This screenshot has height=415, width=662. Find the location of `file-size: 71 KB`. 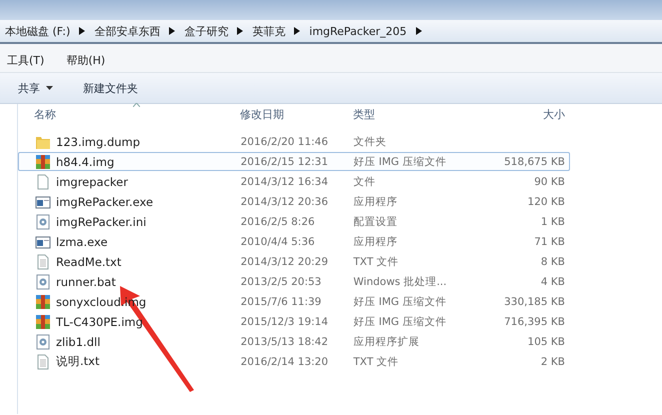

file-size: 71 KB is located at coordinates (549, 242).